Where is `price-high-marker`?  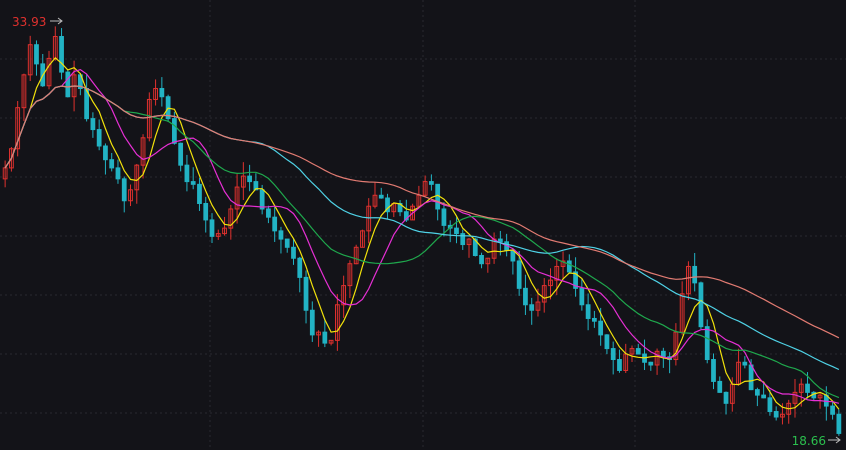 price-high-marker is located at coordinates (56, 21).